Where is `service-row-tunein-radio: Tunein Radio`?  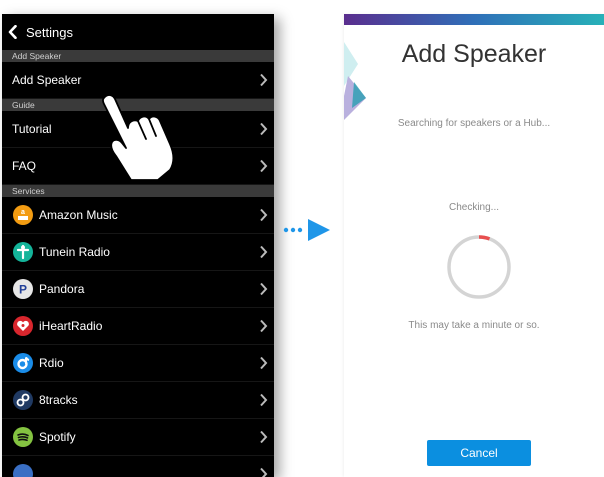
service-row-tunein-radio: Tunein Radio is located at coordinates (138, 252).